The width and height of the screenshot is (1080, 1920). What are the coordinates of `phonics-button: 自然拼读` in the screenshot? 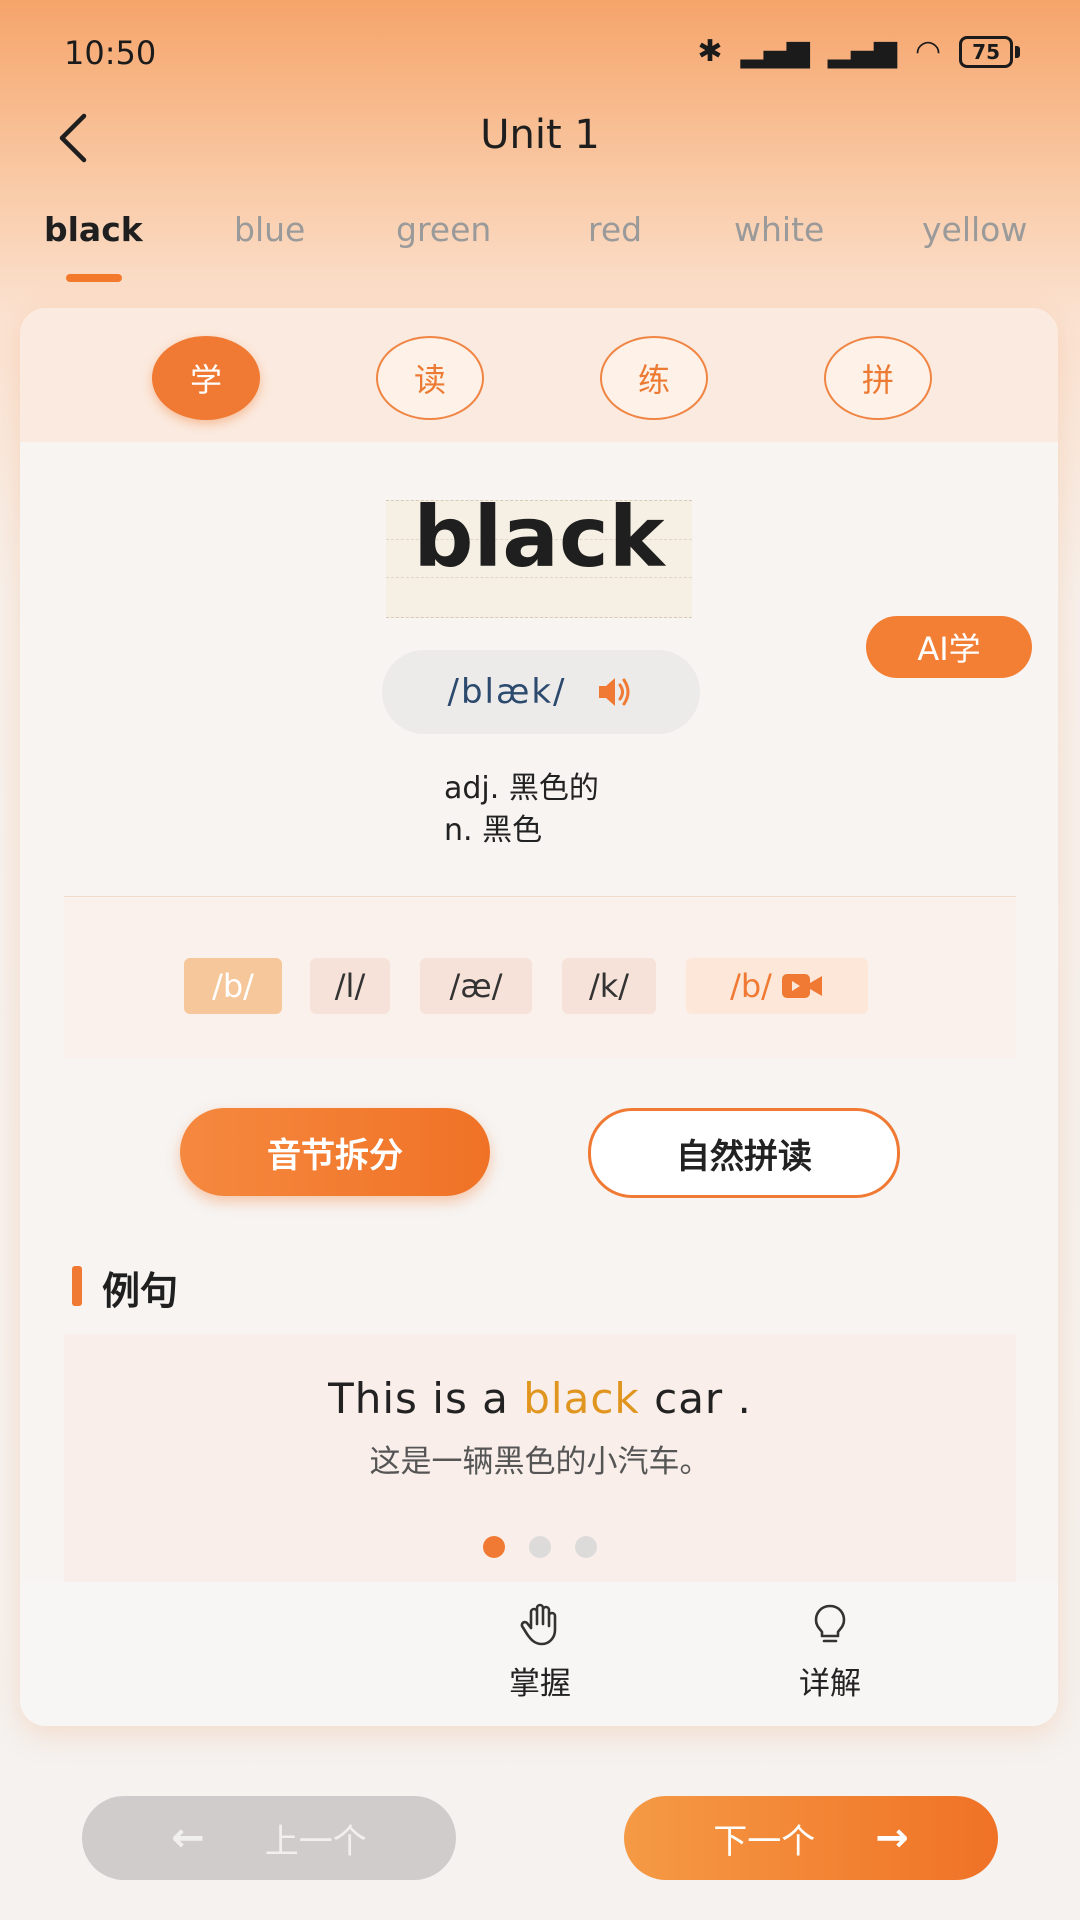 It's located at (744, 1153).